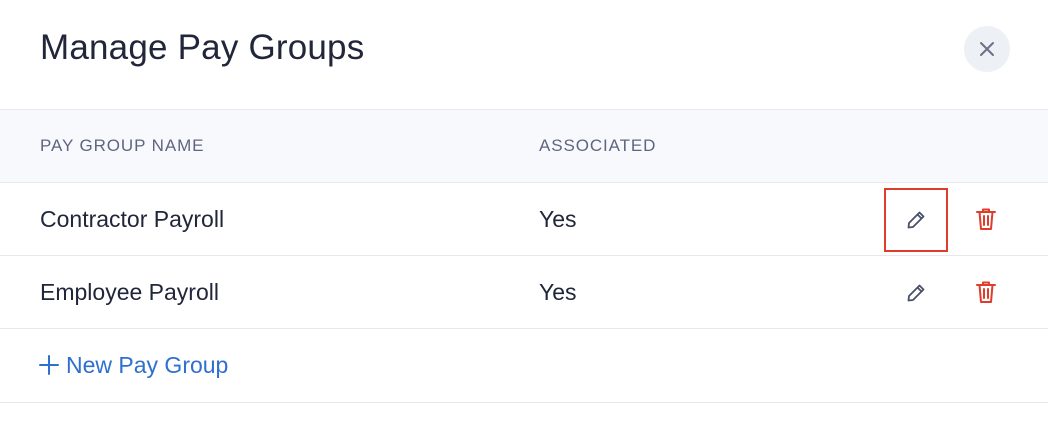 Image resolution: width=1048 pixels, height=430 pixels. What do you see at coordinates (122, 145) in the screenshot?
I see `column-header-name: PAY GROUP NAME` at bounding box center [122, 145].